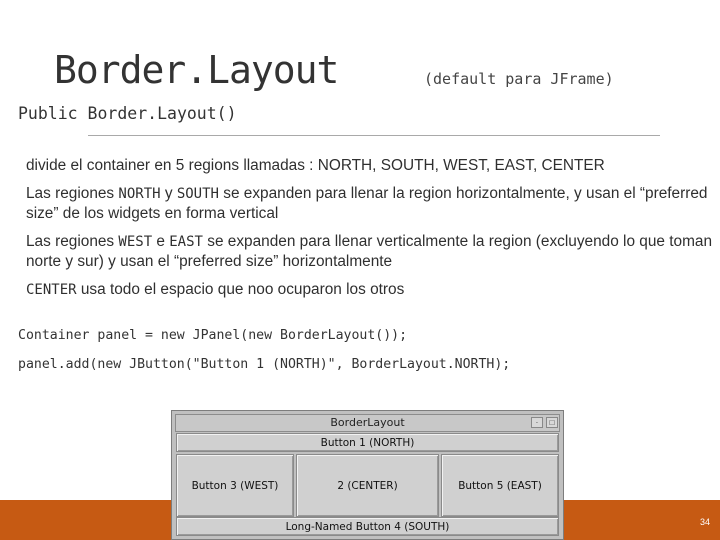 The image size is (720, 540). Describe the element at coordinates (519, 79) in the screenshot. I see `slide-subtitle: (default para JFrame)` at that location.